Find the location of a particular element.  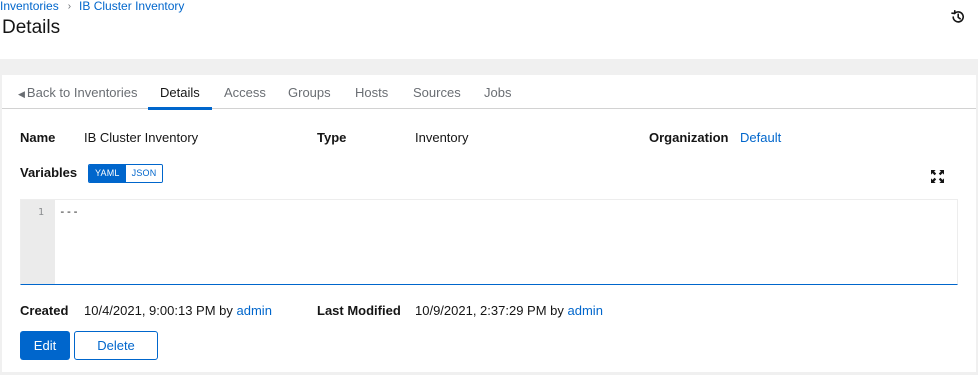

tab-label: Details is located at coordinates (180, 92).